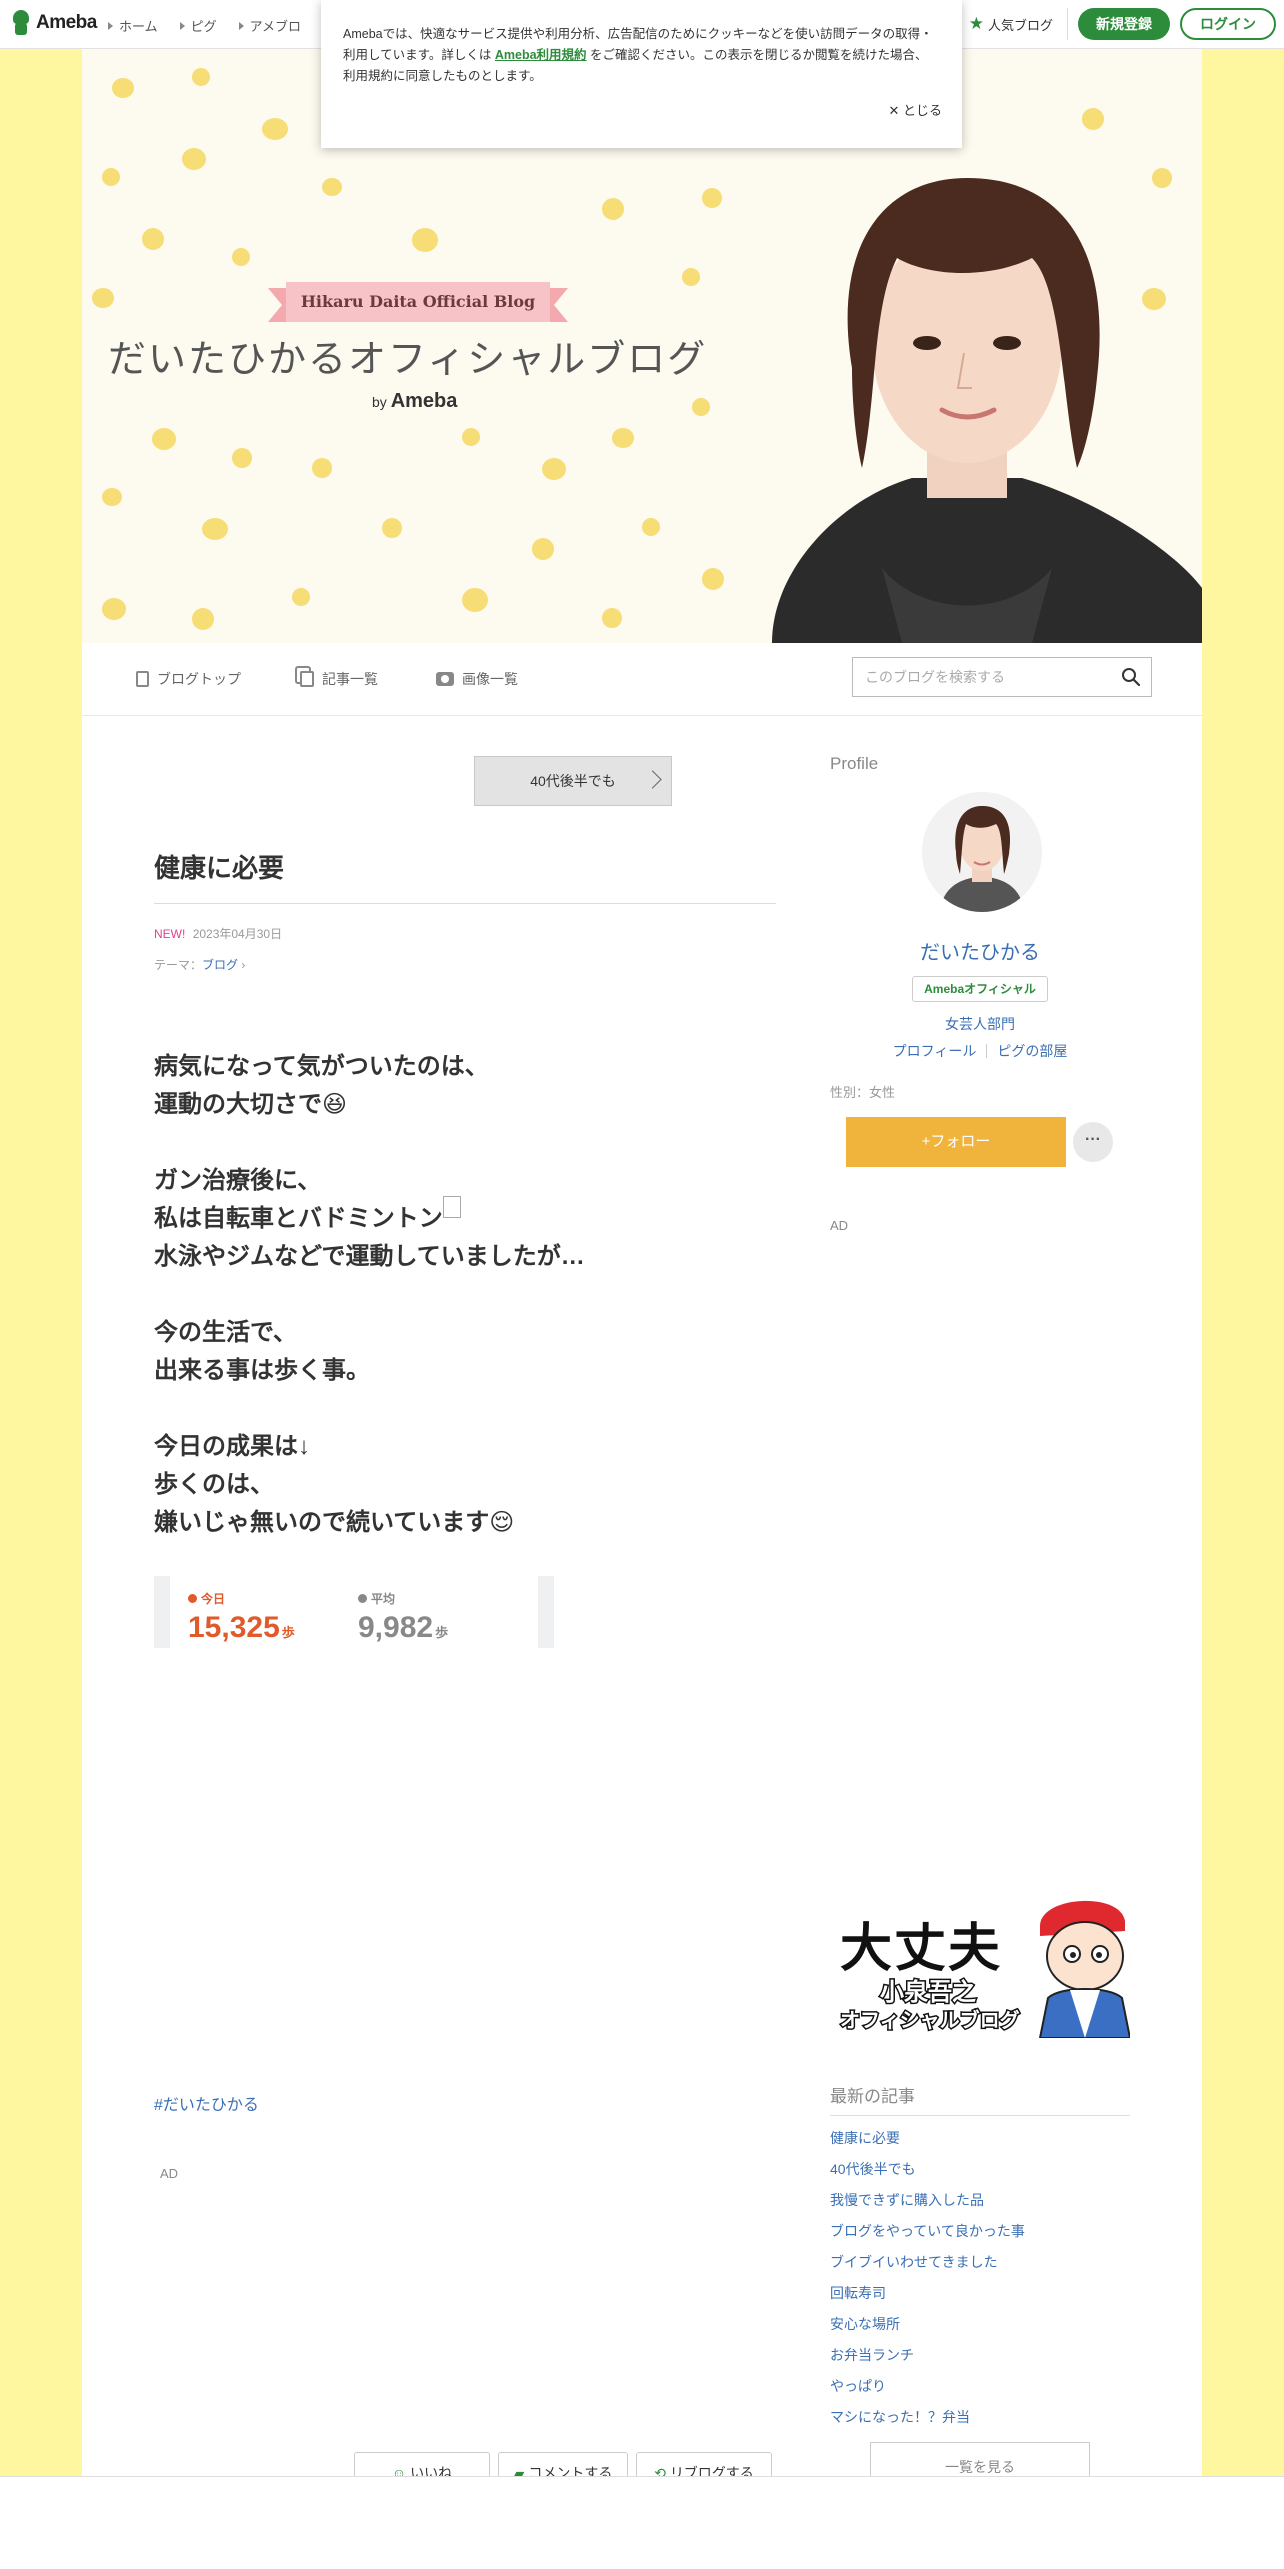 The height and width of the screenshot is (2569, 1284). What do you see at coordinates (169, 2173) in the screenshot?
I see `ad-label: AD` at bounding box center [169, 2173].